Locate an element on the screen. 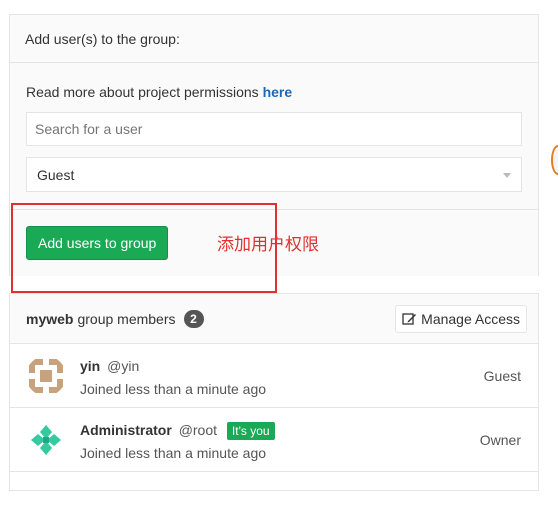 This screenshot has height=508, width=558. chevron-down-icon is located at coordinates (507, 175).